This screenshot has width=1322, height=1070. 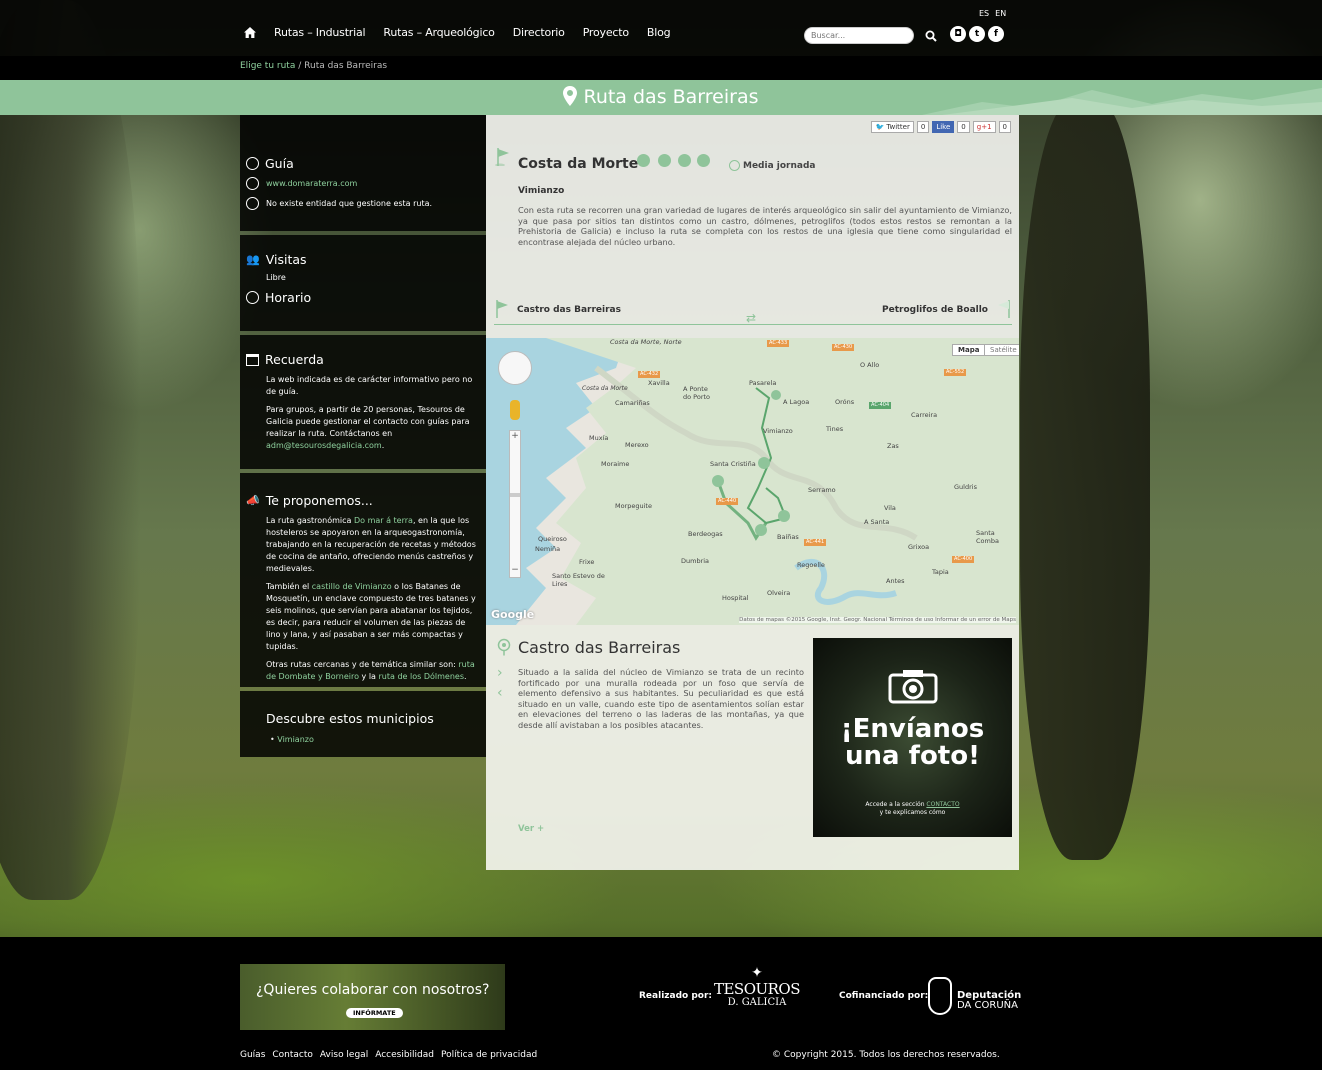 What do you see at coordinates (515, 570) in the screenshot?
I see `zoom-out-button: −` at bounding box center [515, 570].